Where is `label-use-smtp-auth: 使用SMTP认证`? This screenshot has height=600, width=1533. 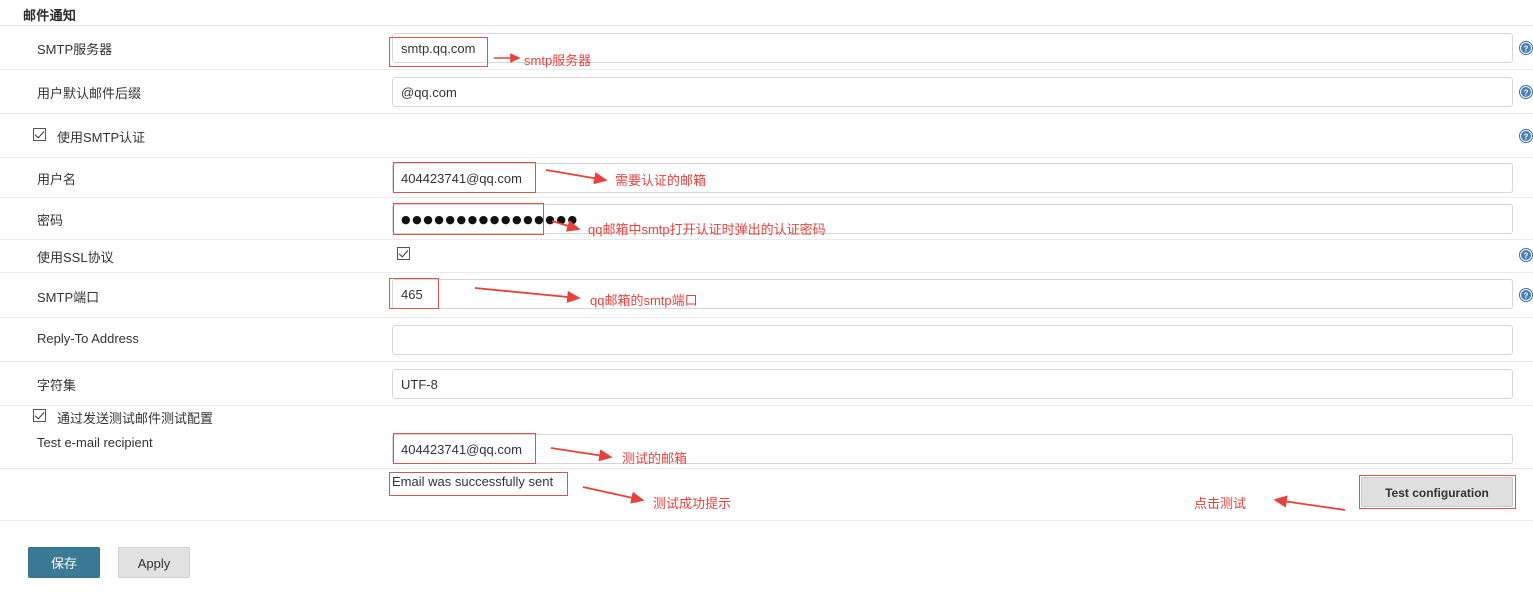 label-use-smtp-auth: 使用SMTP认证 is located at coordinates (101, 137).